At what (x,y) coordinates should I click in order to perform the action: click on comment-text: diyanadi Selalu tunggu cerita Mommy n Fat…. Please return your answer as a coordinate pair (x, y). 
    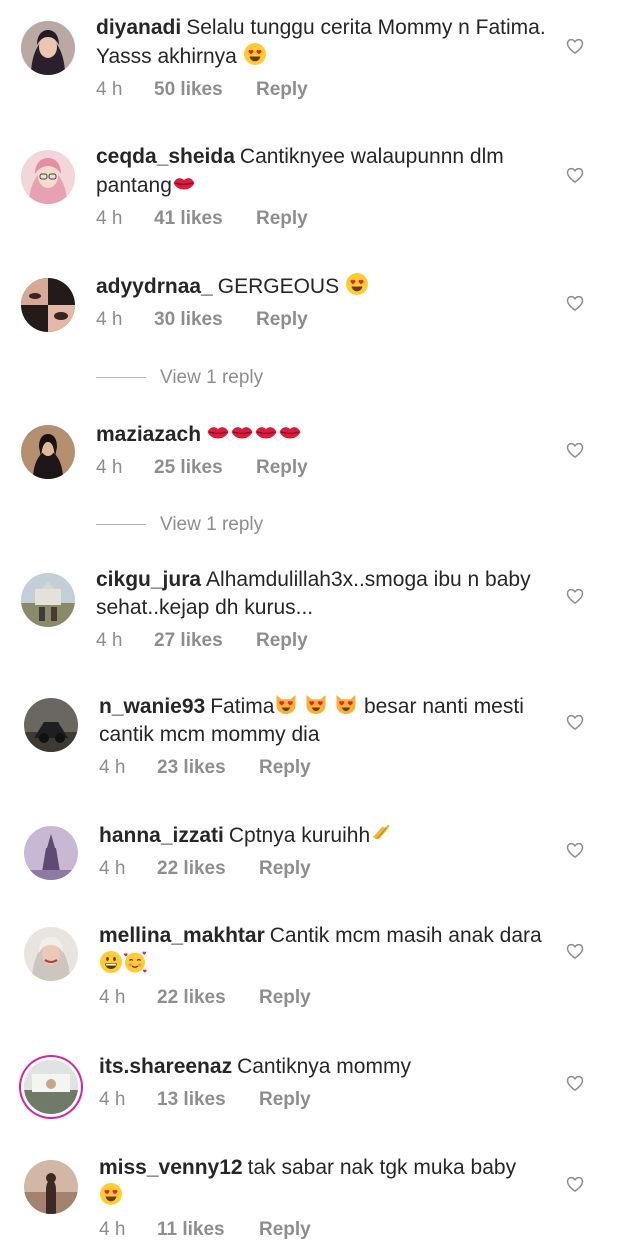
    Looking at the image, I should click on (322, 42).